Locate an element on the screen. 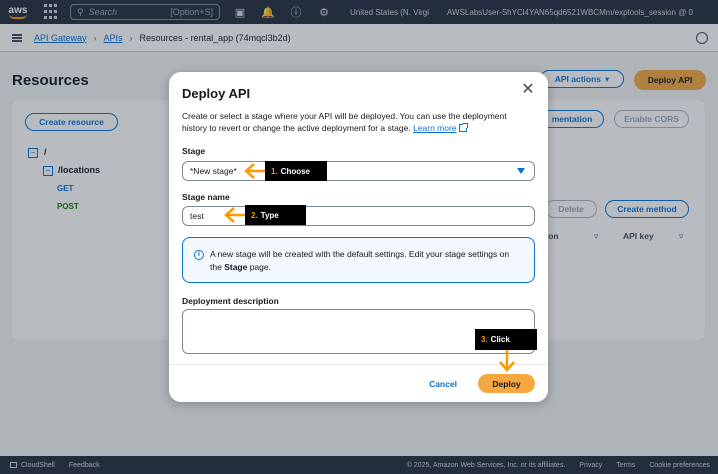  callout-step-3-text: Click is located at coordinates (500, 339).